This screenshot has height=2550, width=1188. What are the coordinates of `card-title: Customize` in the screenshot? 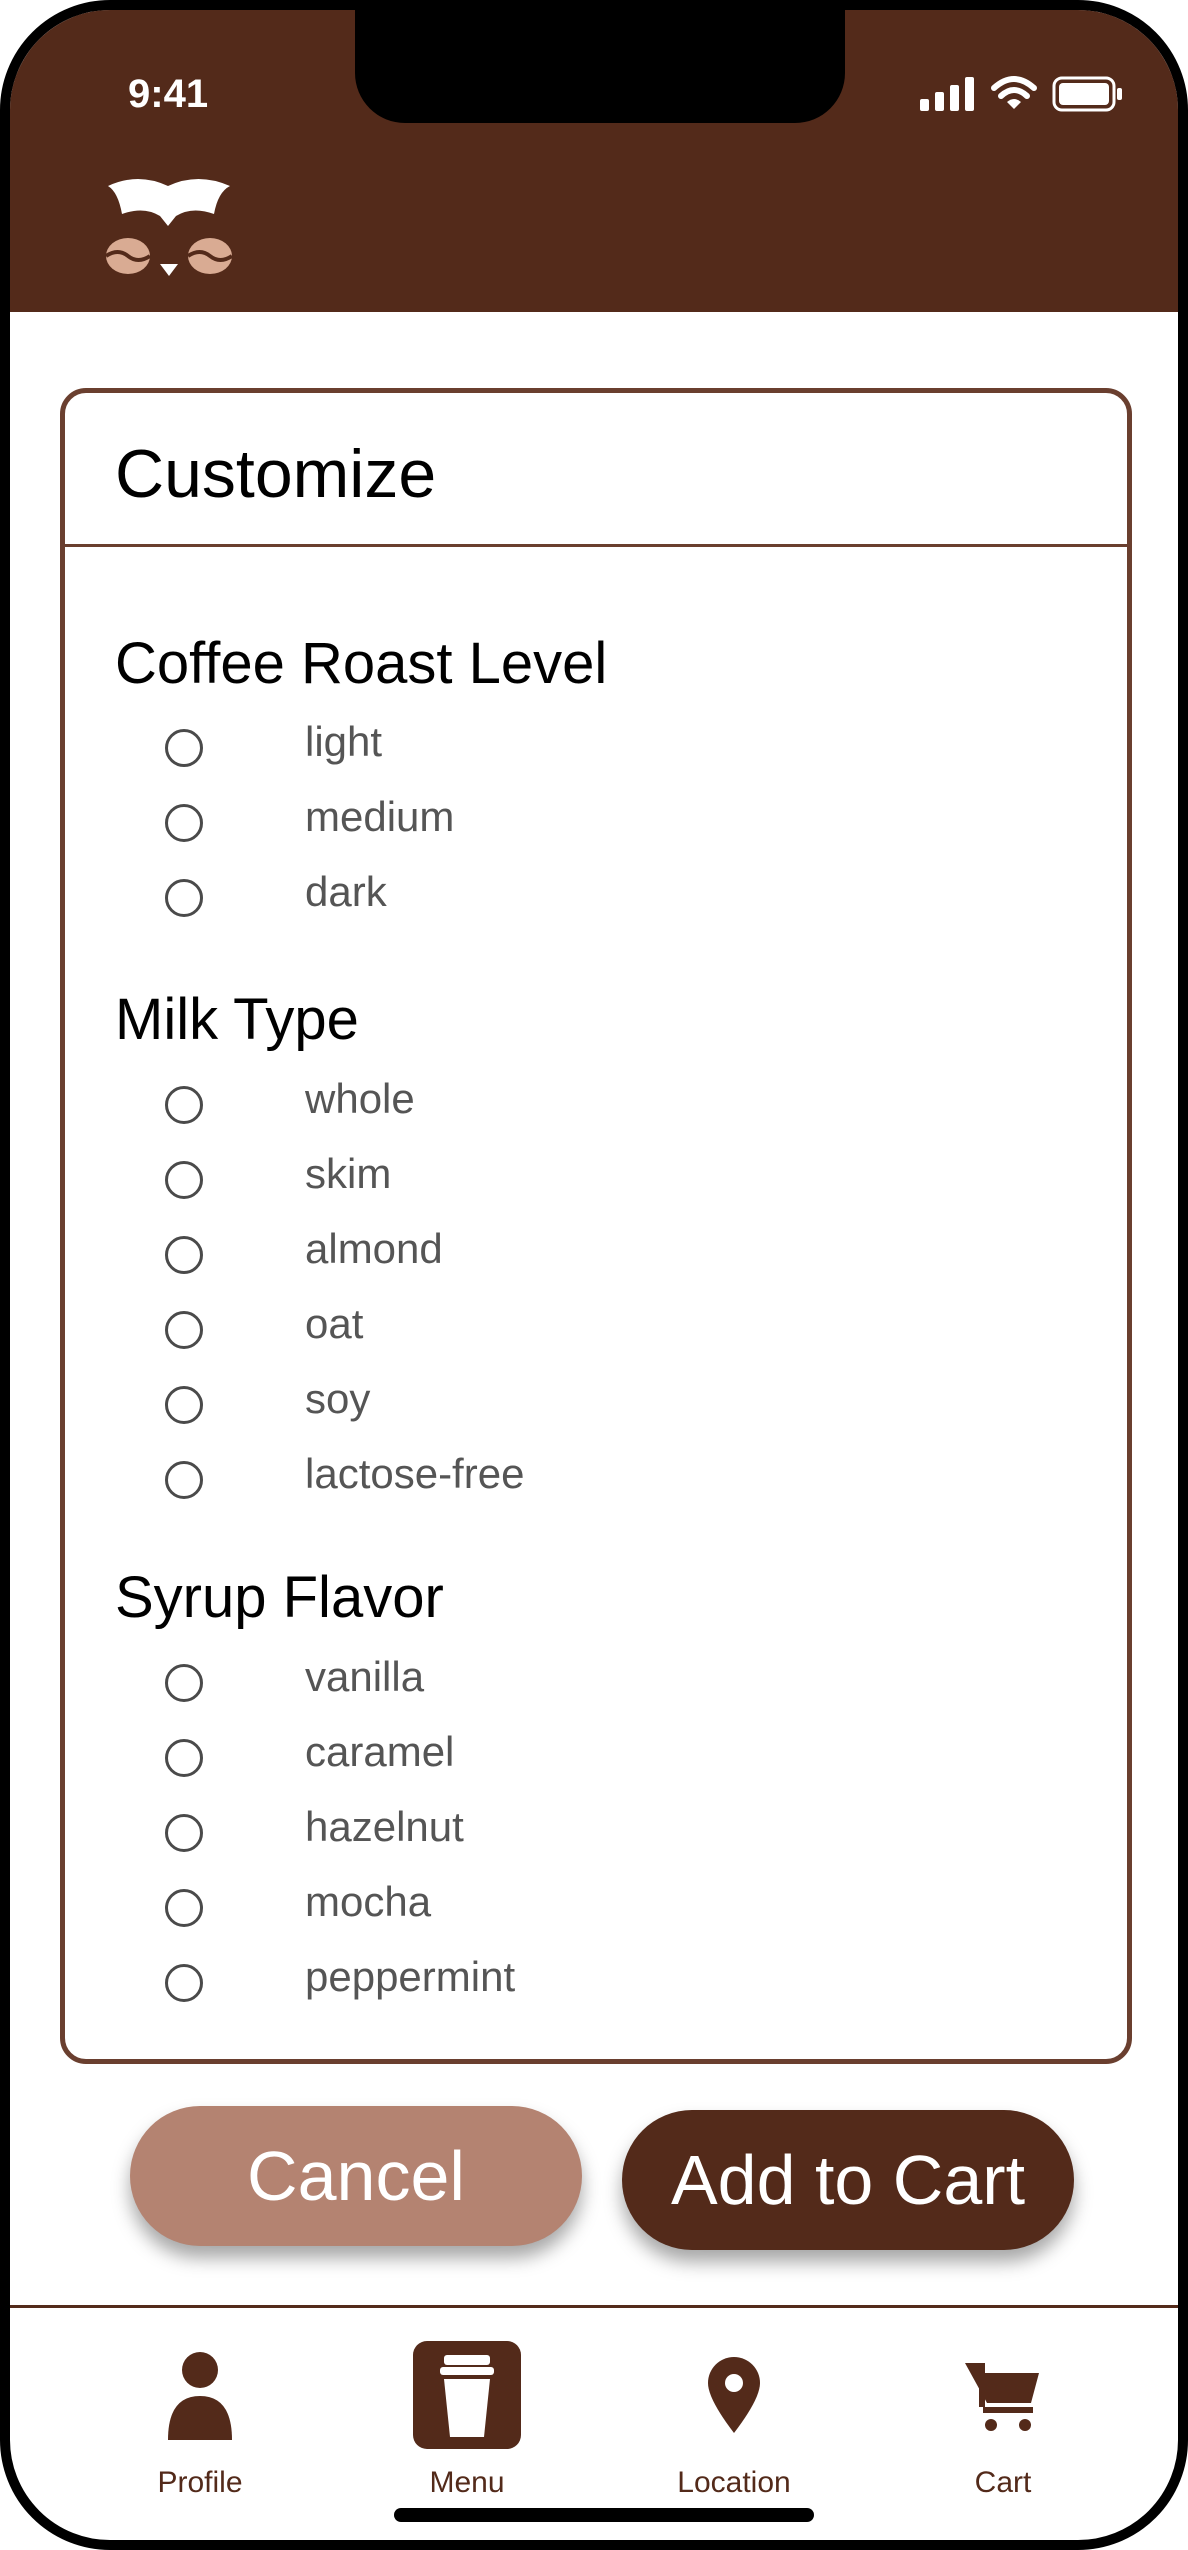 It's located at (276, 474).